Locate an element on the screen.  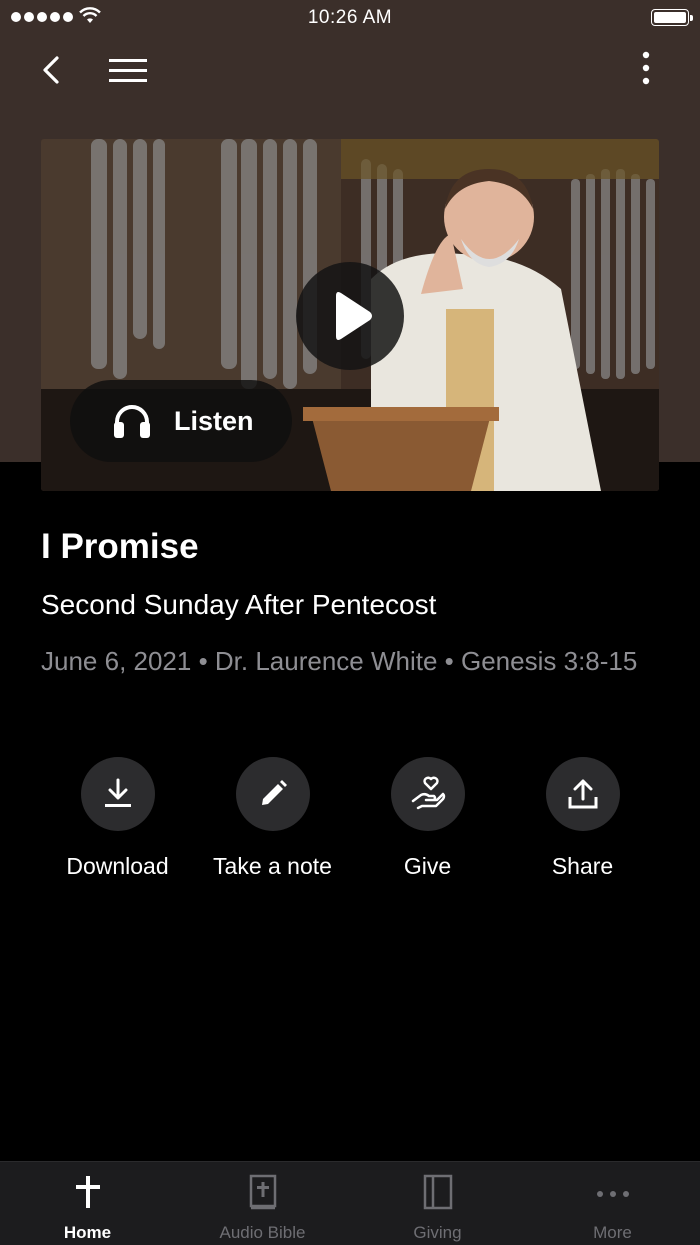
sermon-title: I Promise is located at coordinates (120, 546).